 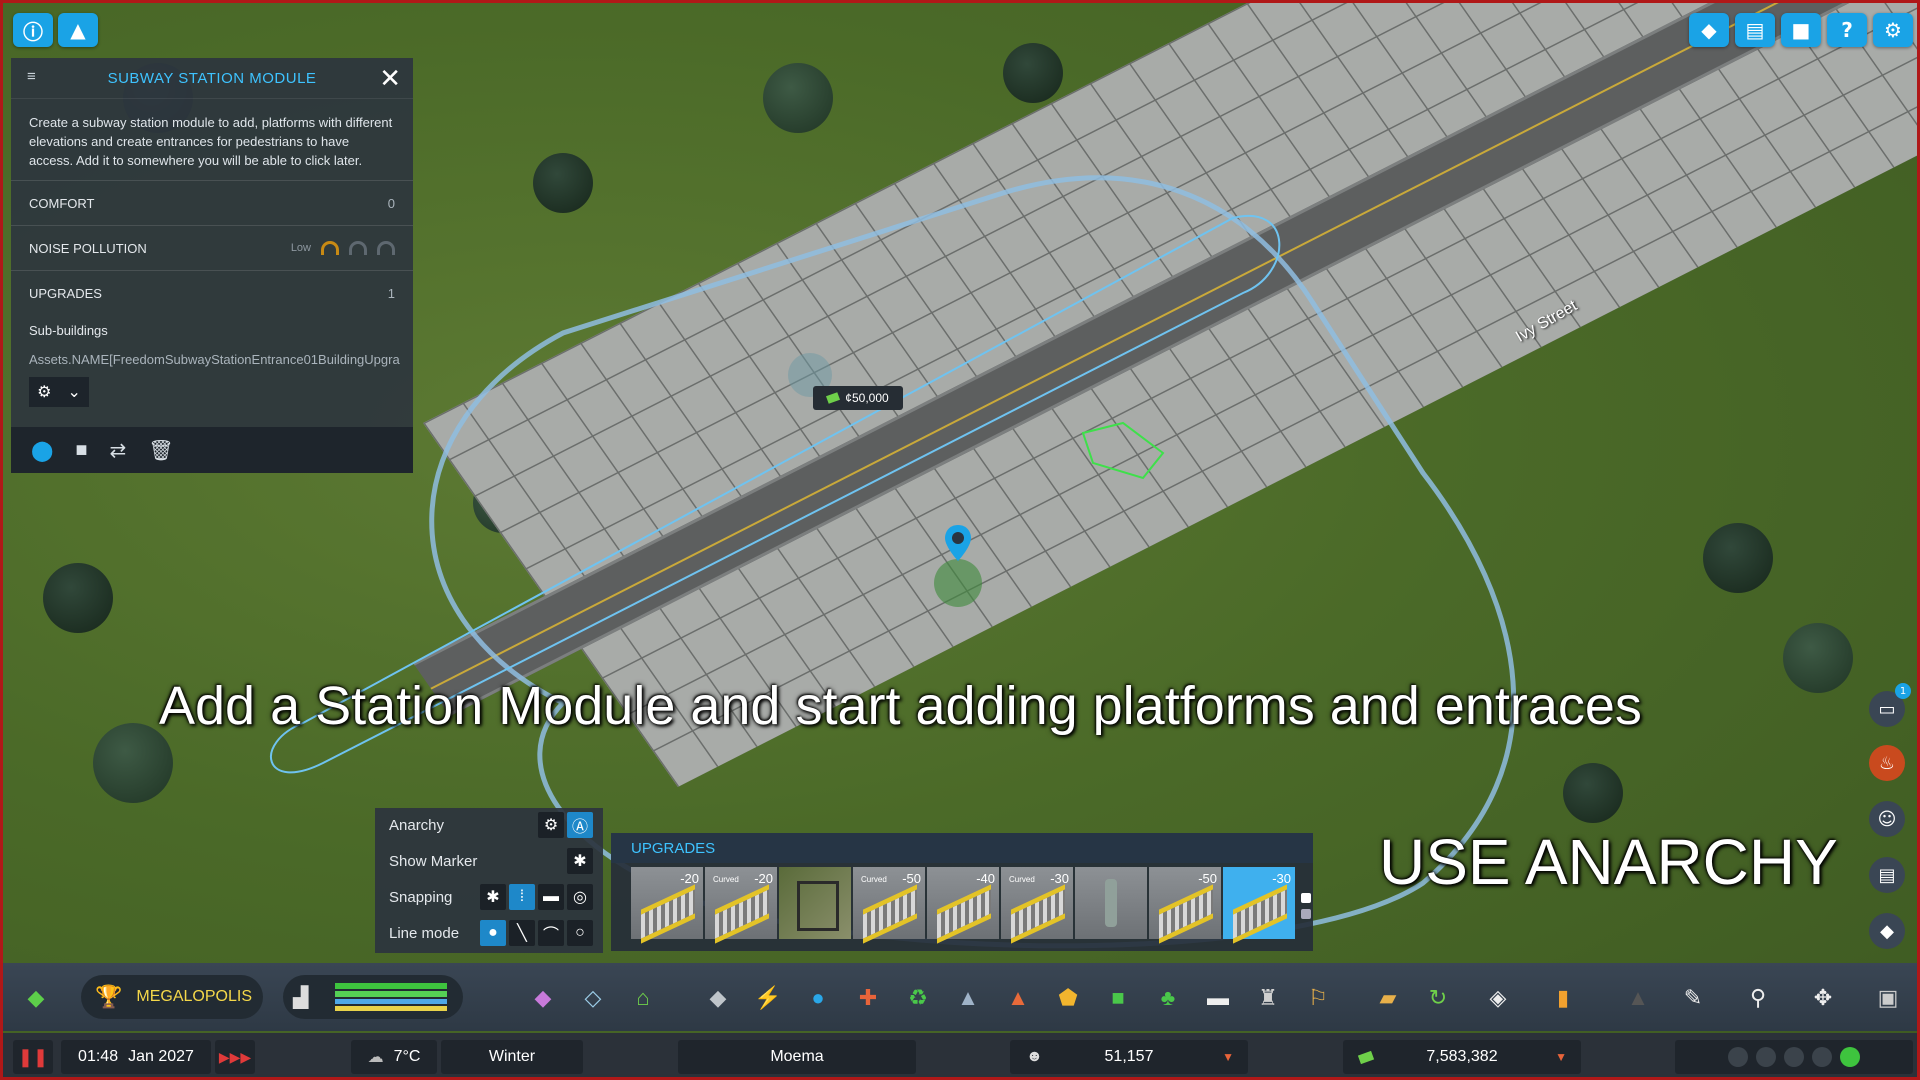 I want to click on upgrade-item: -40, so click(x=963, y=905).